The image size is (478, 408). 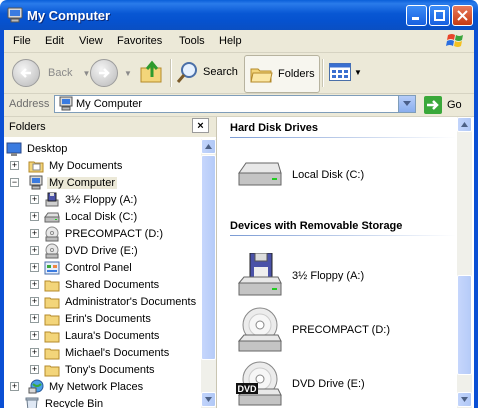 I want to click on dvd-drive-icon: DVD, so click(x=259, y=383).